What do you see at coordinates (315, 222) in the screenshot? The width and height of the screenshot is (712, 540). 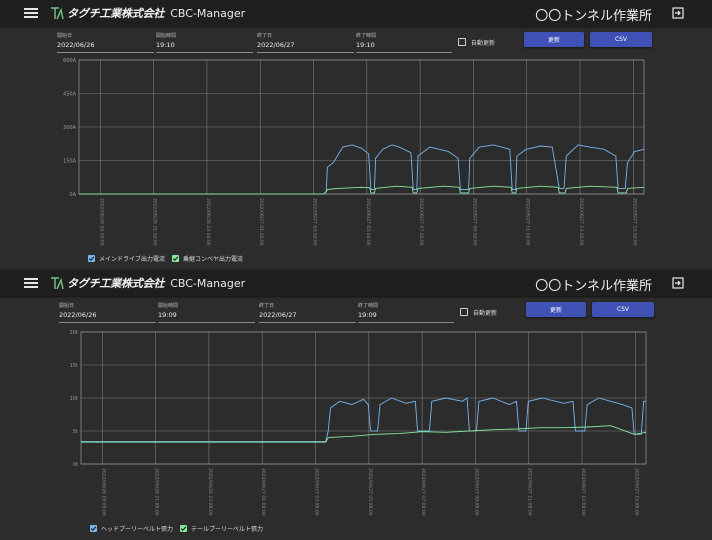 I see `x-tick-label: 2022/06/27 03:10:00` at bounding box center [315, 222].